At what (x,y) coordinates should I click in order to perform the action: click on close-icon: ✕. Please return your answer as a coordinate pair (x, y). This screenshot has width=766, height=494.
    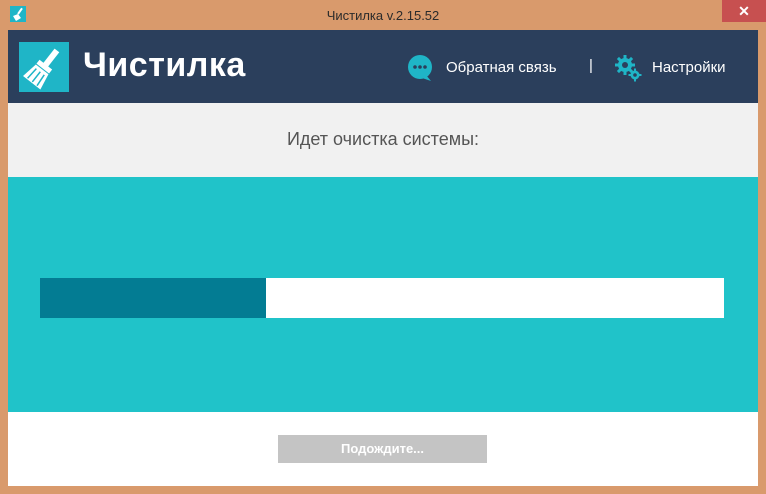
    Looking at the image, I should click on (744, 11).